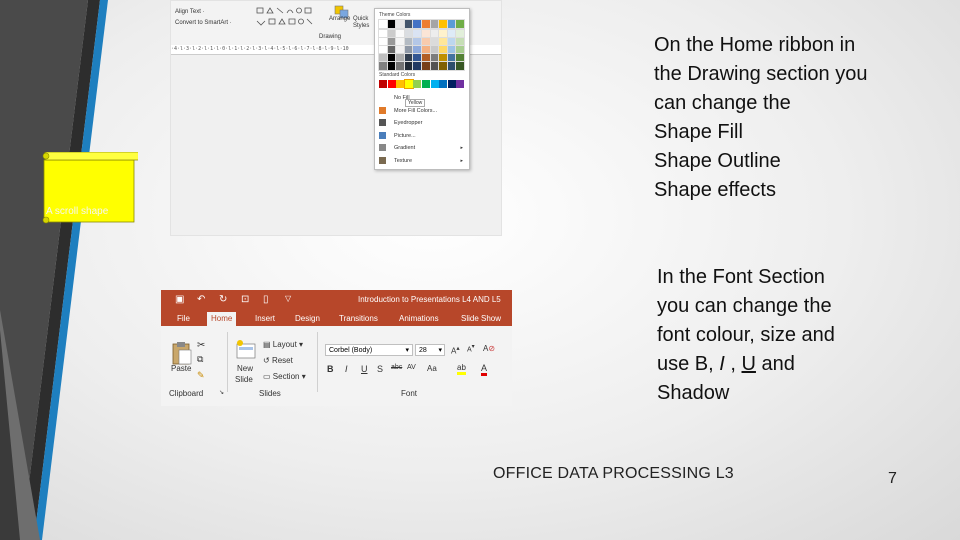 The width and height of the screenshot is (960, 540). What do you see at coordinates (291, 18) in the screenshot?
I see `shapes-gallery` at bounding box center [291, 18].